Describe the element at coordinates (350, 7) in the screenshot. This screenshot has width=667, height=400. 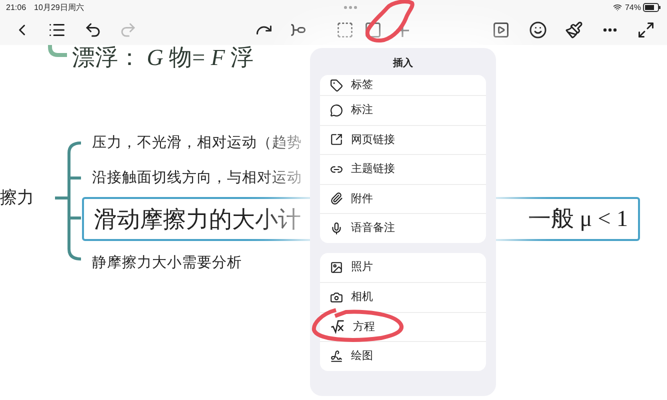
I see `multitask-dots-icon` at that location.